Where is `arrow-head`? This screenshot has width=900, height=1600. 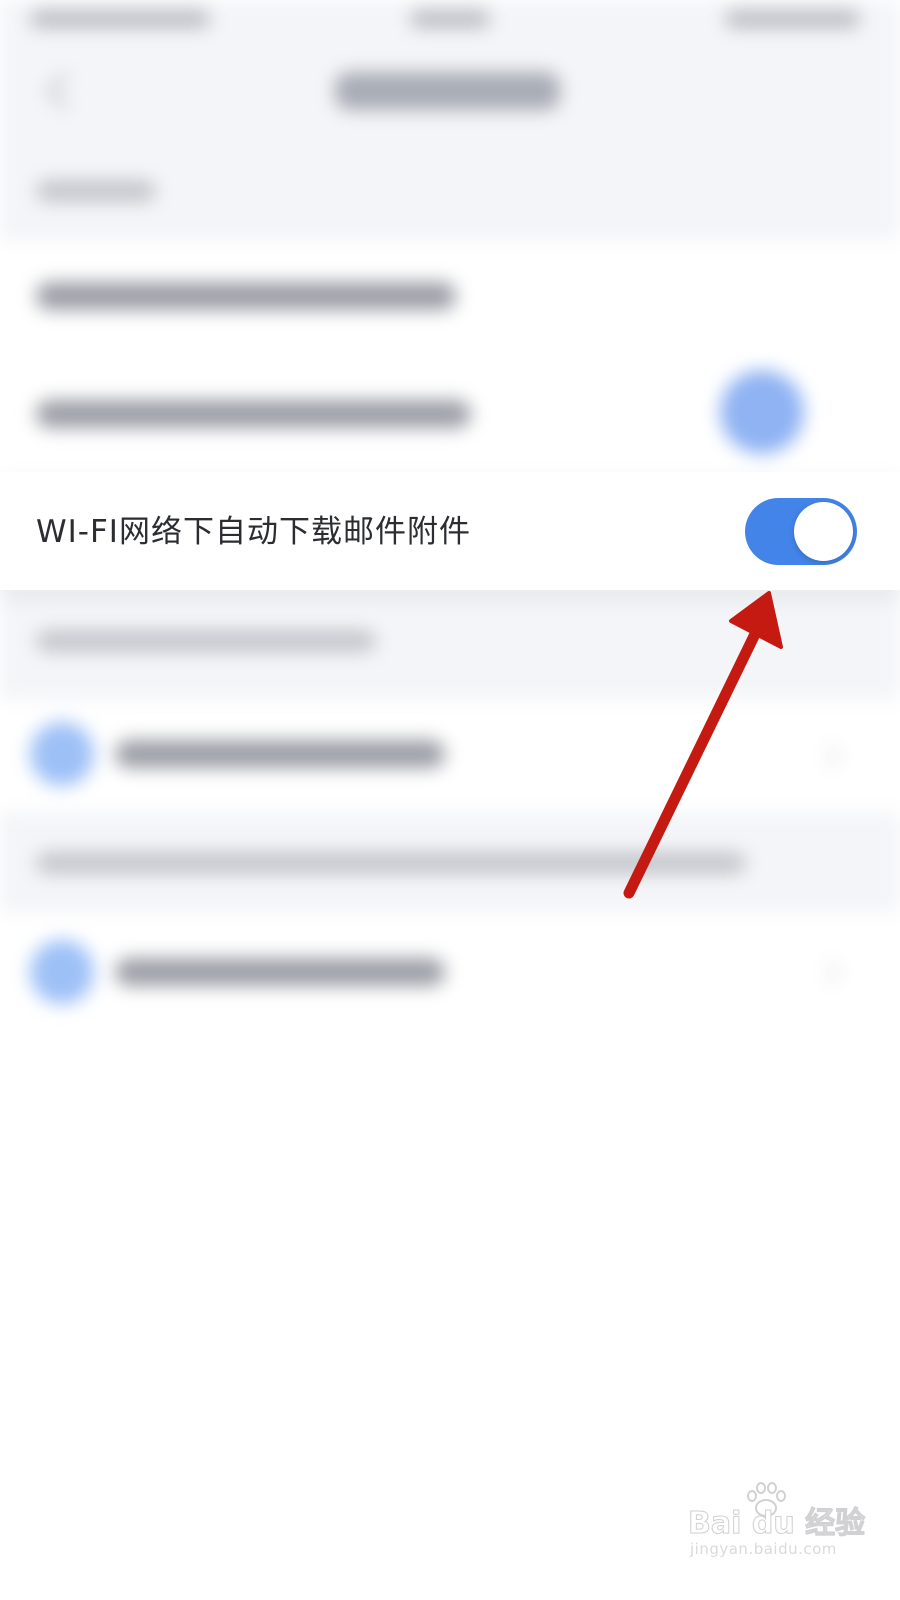 arrow-head is located at coordinates (756, 620).